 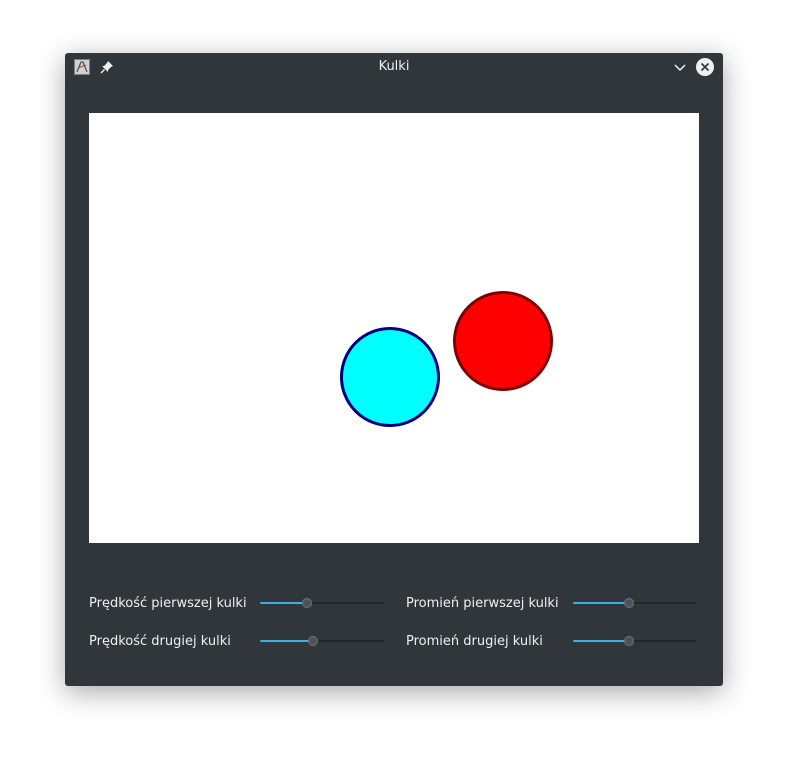 What do you see at coordinates (322, 641) in the screenshot?
I see `speed2-slider` at bounding box center [322, 641].